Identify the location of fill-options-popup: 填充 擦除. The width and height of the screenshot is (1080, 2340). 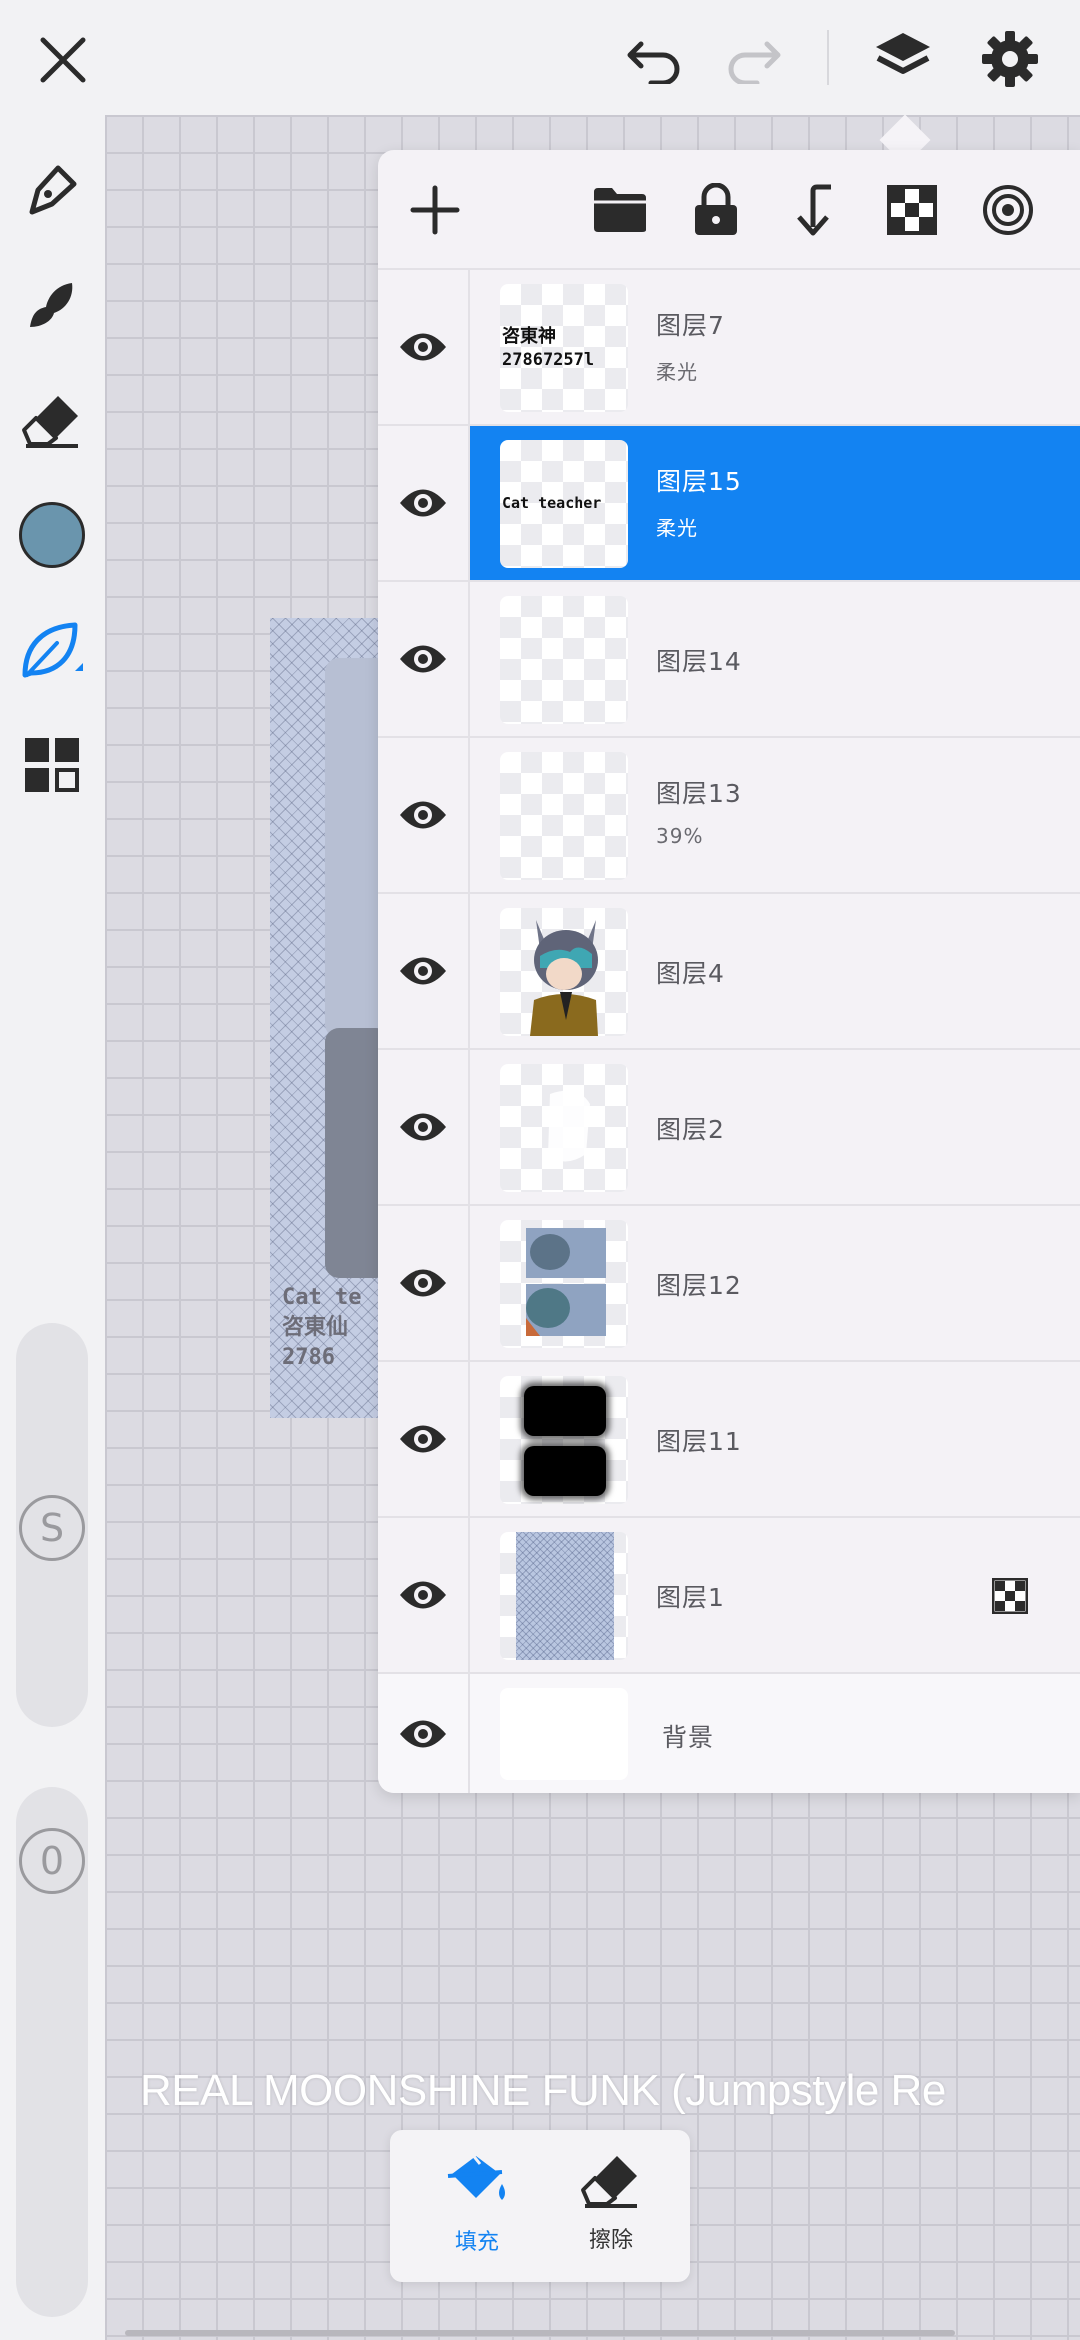
(540, 2206).